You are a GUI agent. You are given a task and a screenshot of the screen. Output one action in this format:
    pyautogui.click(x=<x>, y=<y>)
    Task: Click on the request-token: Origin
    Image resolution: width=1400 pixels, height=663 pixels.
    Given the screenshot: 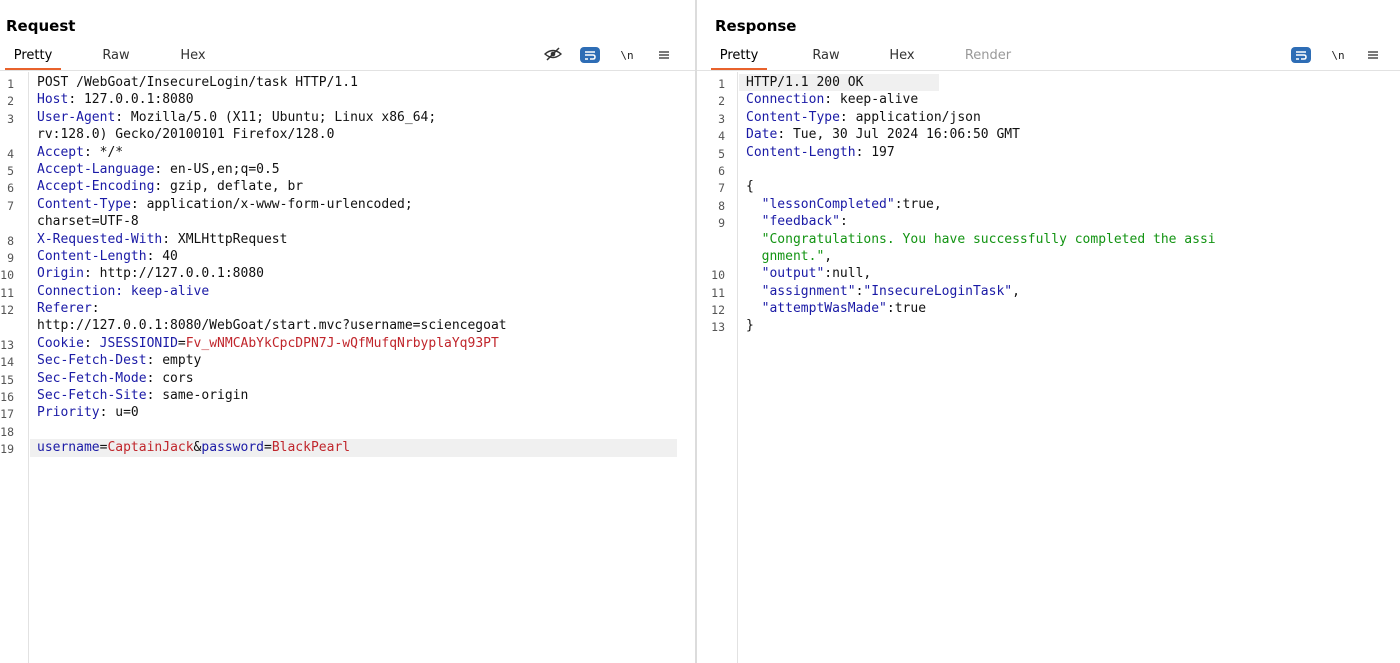 What is the action you would take?
    pyautogui.click(x=60, y=274)
    